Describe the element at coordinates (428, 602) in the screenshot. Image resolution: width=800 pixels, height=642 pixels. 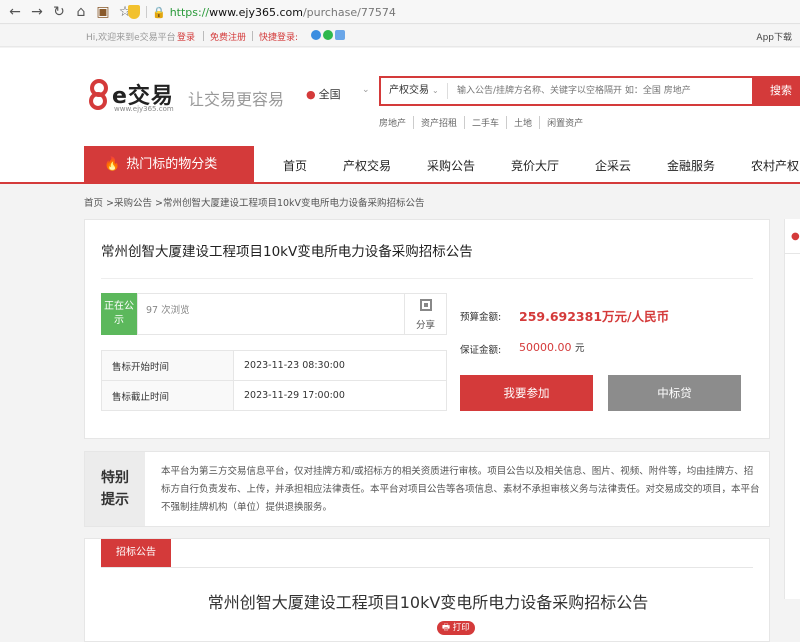
I see `announcement-title: 常州创智大厦建设工程项目10kV变电所电力设备采购招标公告` at that location.